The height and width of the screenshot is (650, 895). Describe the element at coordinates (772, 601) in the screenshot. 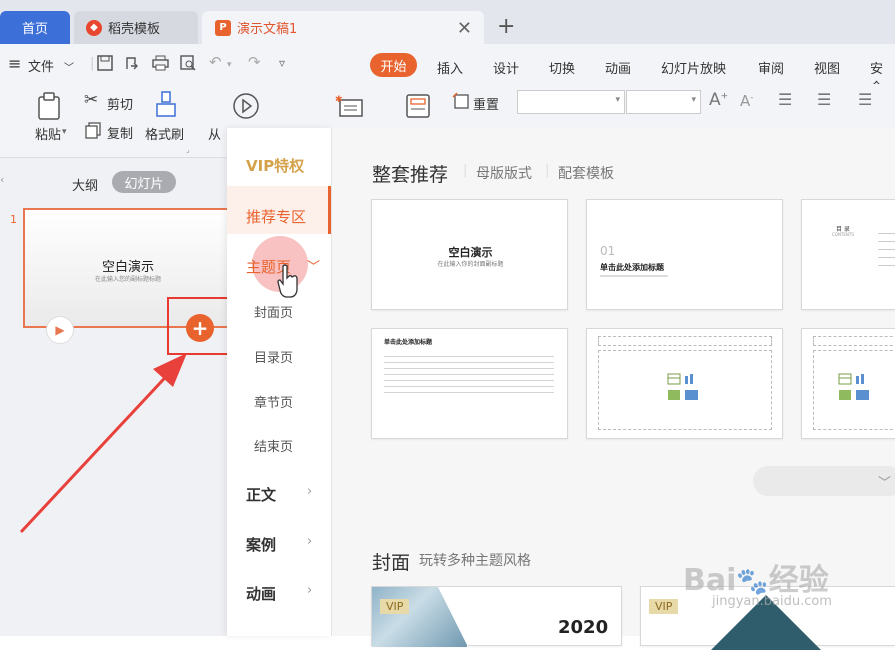

I see `watermark-url: jingyan.baidu.com` at that location.